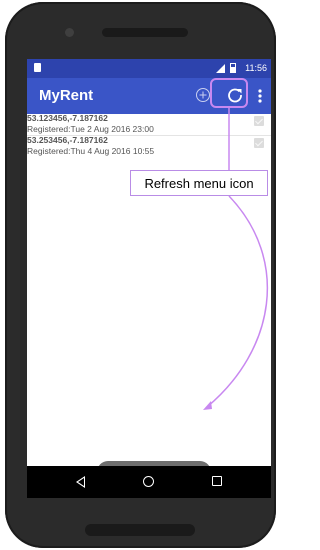 The image size is (320, 550). What do you see at coordinates (66, 95) in the screenshot?
I see `app-title: MyRent` at bounding box center [66, 95].